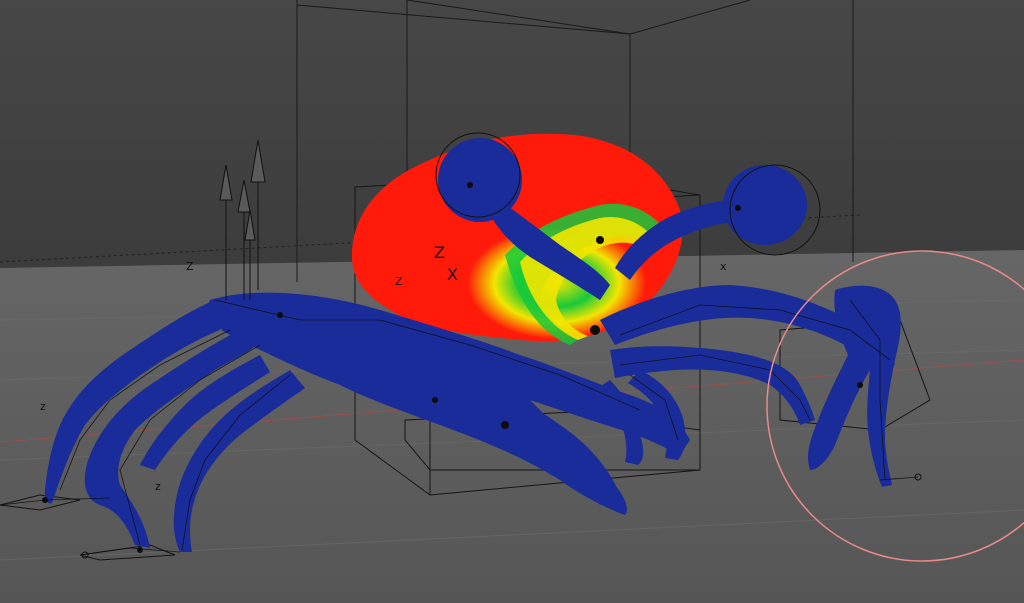 This screenshot has height=603, width=1024. What do you see at coordinates (190, 266) in the screenshot?
I see `axis-label-z: Z` at bounding box center [190, 266].